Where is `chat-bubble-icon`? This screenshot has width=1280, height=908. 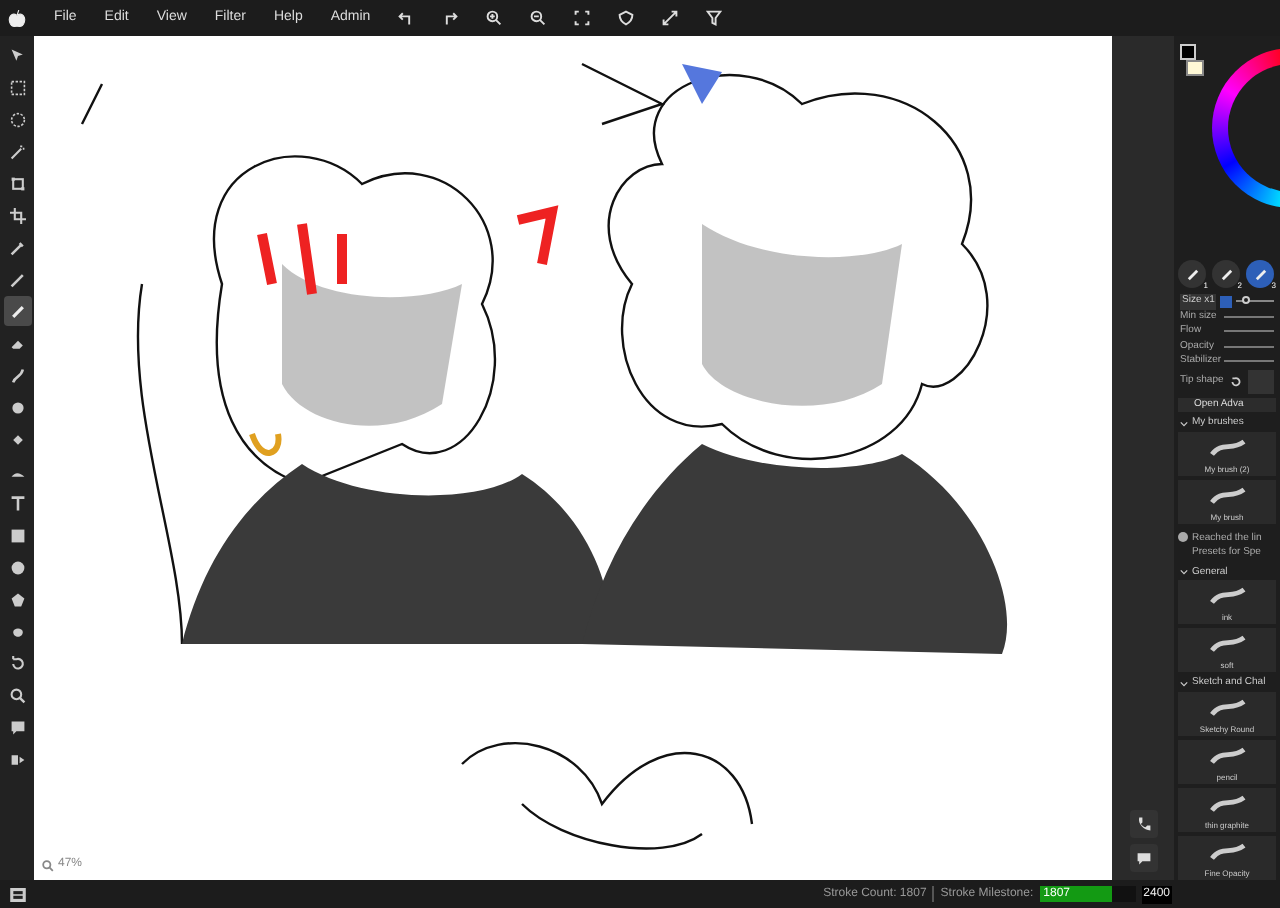
chat-bubble-icon is located at coordinates (1143, 858).